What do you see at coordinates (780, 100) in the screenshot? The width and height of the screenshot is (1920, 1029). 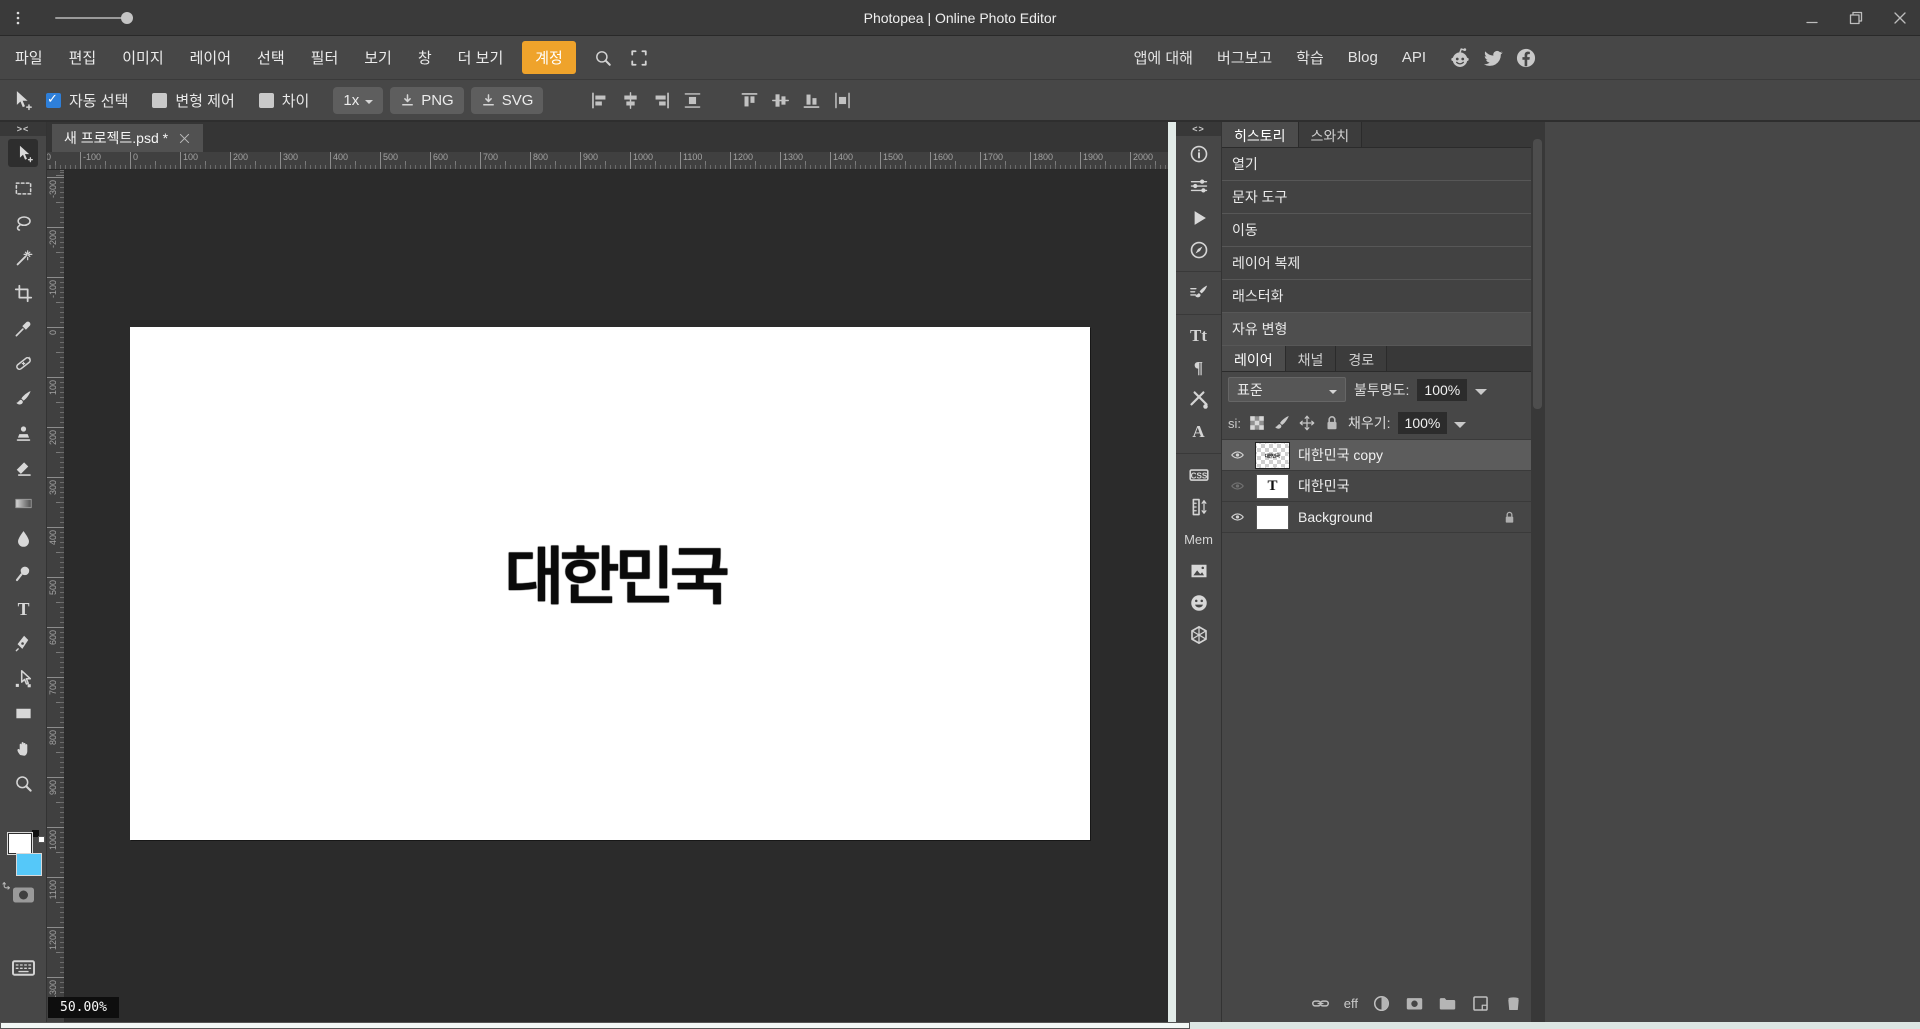 I see `align-middle-icon` at bounding box center [780, 100].